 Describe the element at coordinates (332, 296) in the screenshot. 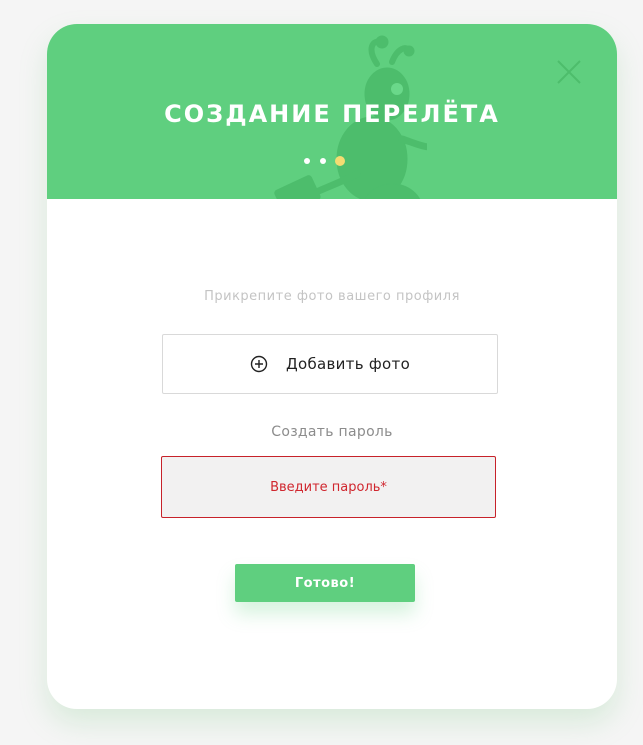

I see `photo-hint: Прикрепите фото вашего профиля` at that location.